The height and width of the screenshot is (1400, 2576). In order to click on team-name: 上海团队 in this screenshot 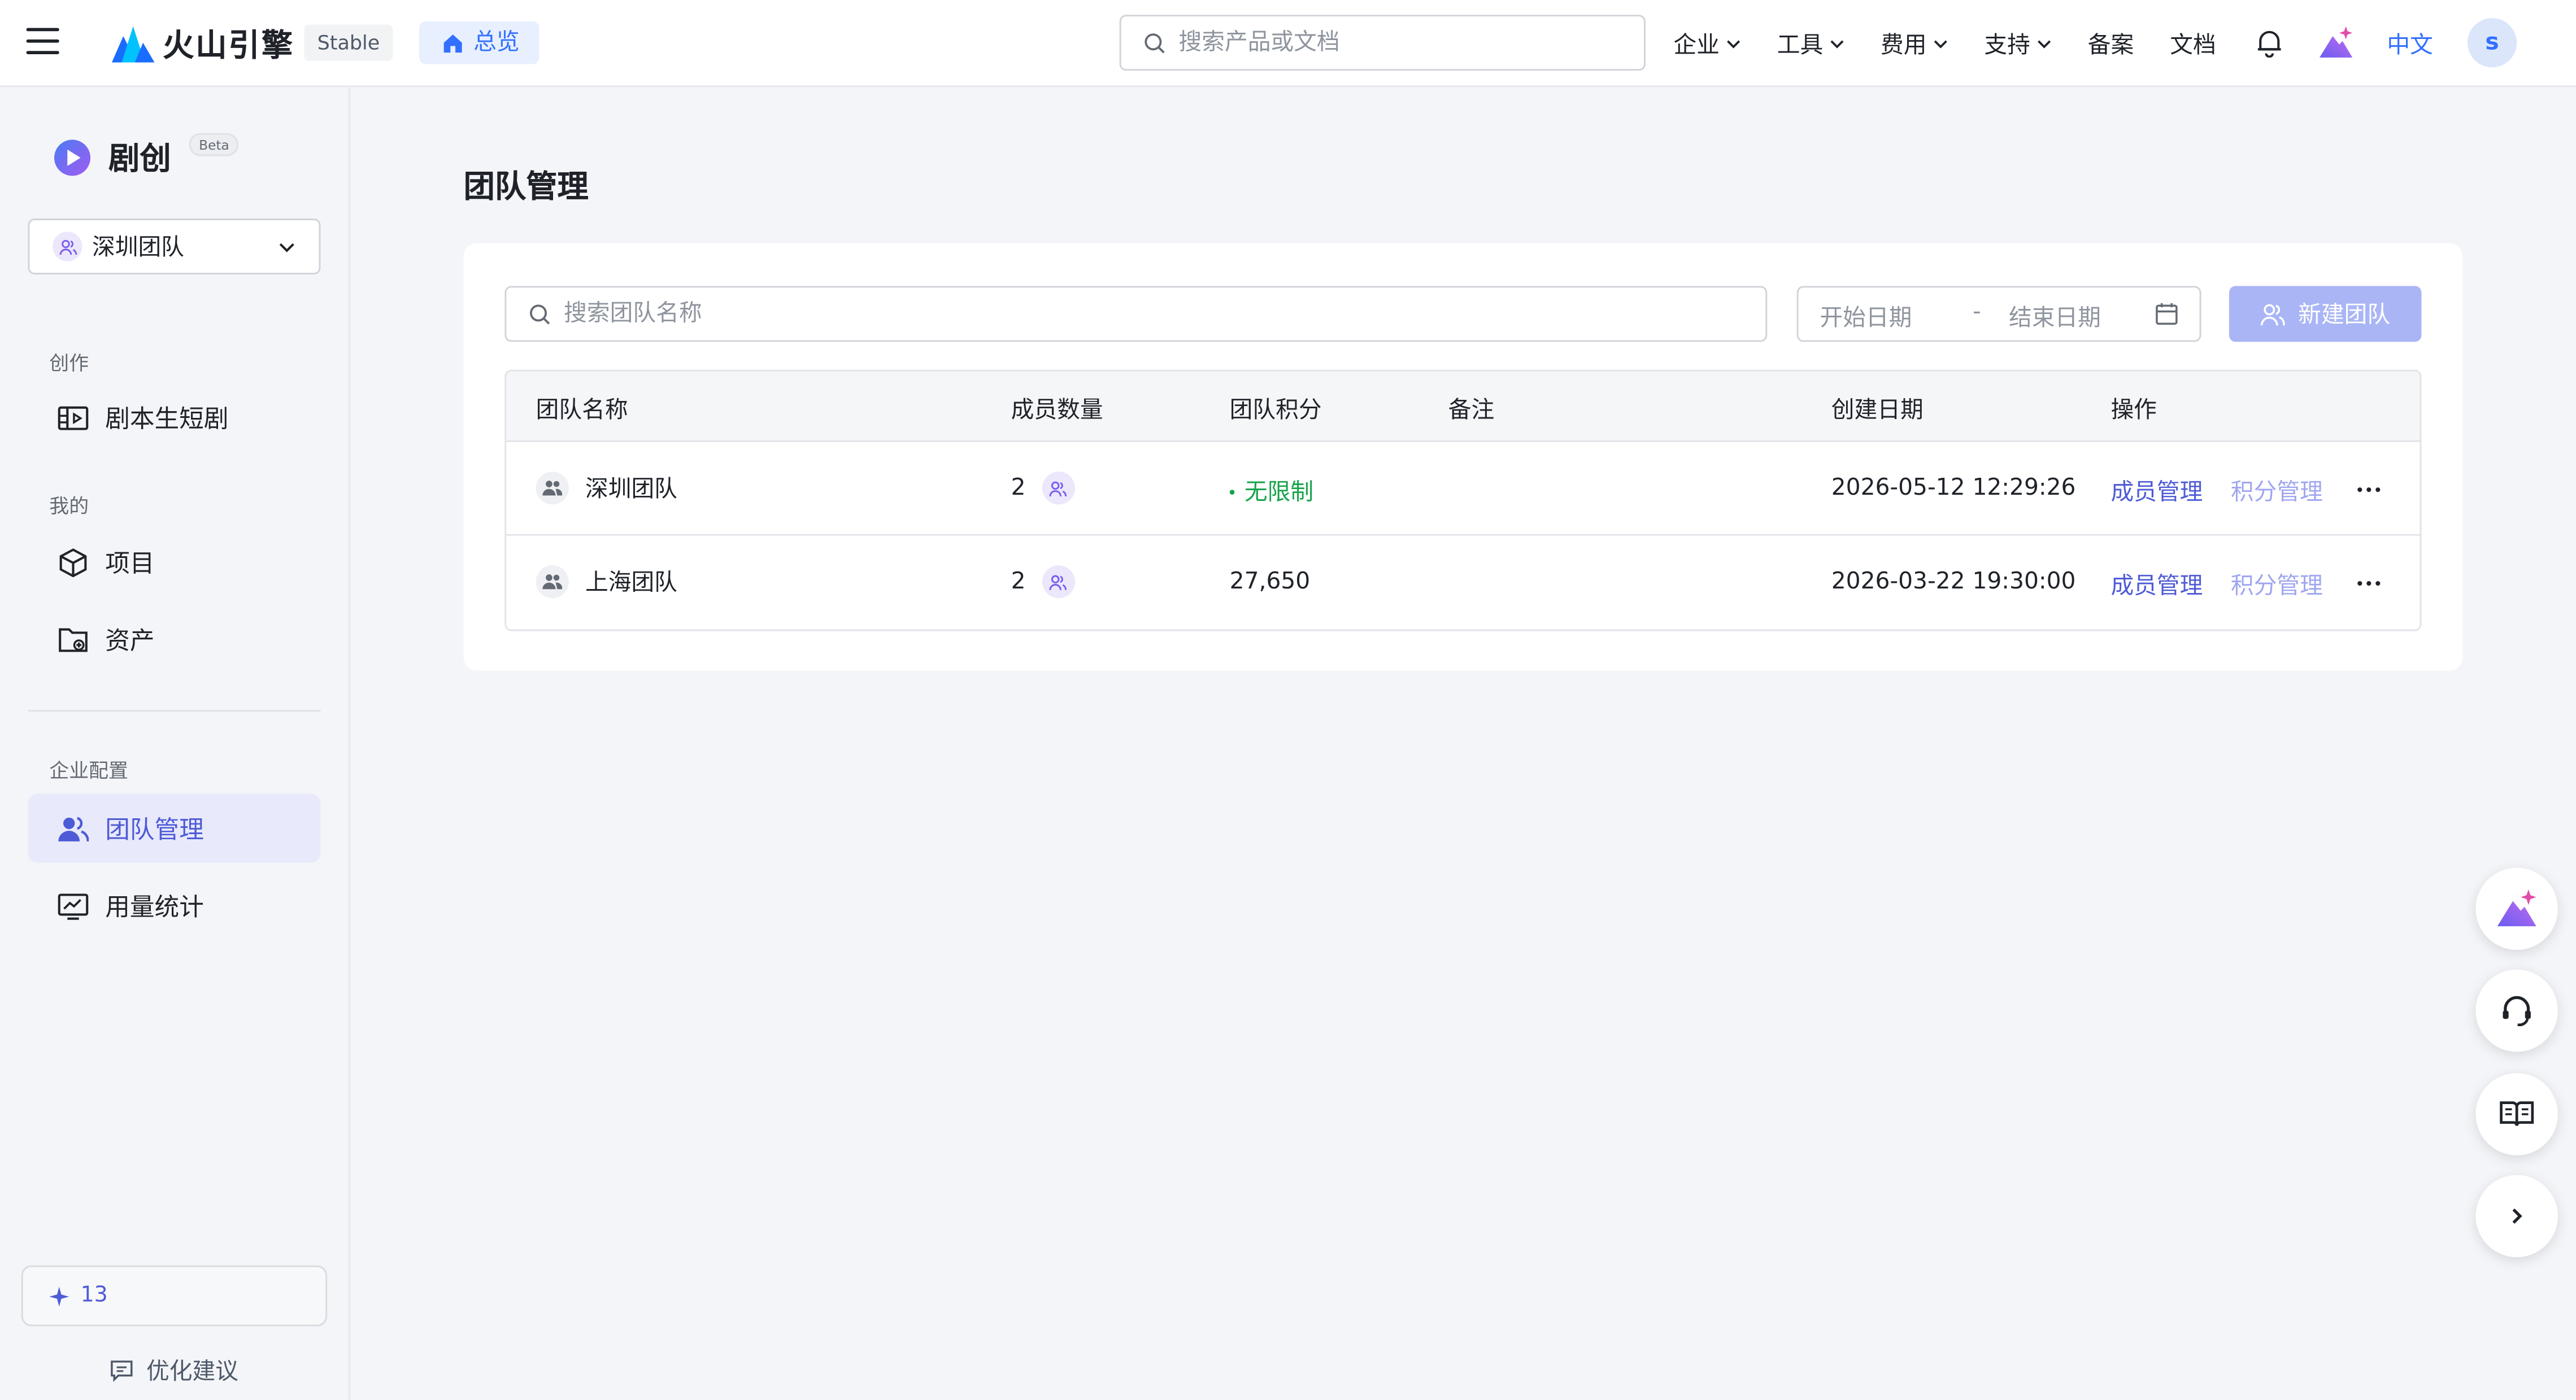, I will do `click(631, 583)`.